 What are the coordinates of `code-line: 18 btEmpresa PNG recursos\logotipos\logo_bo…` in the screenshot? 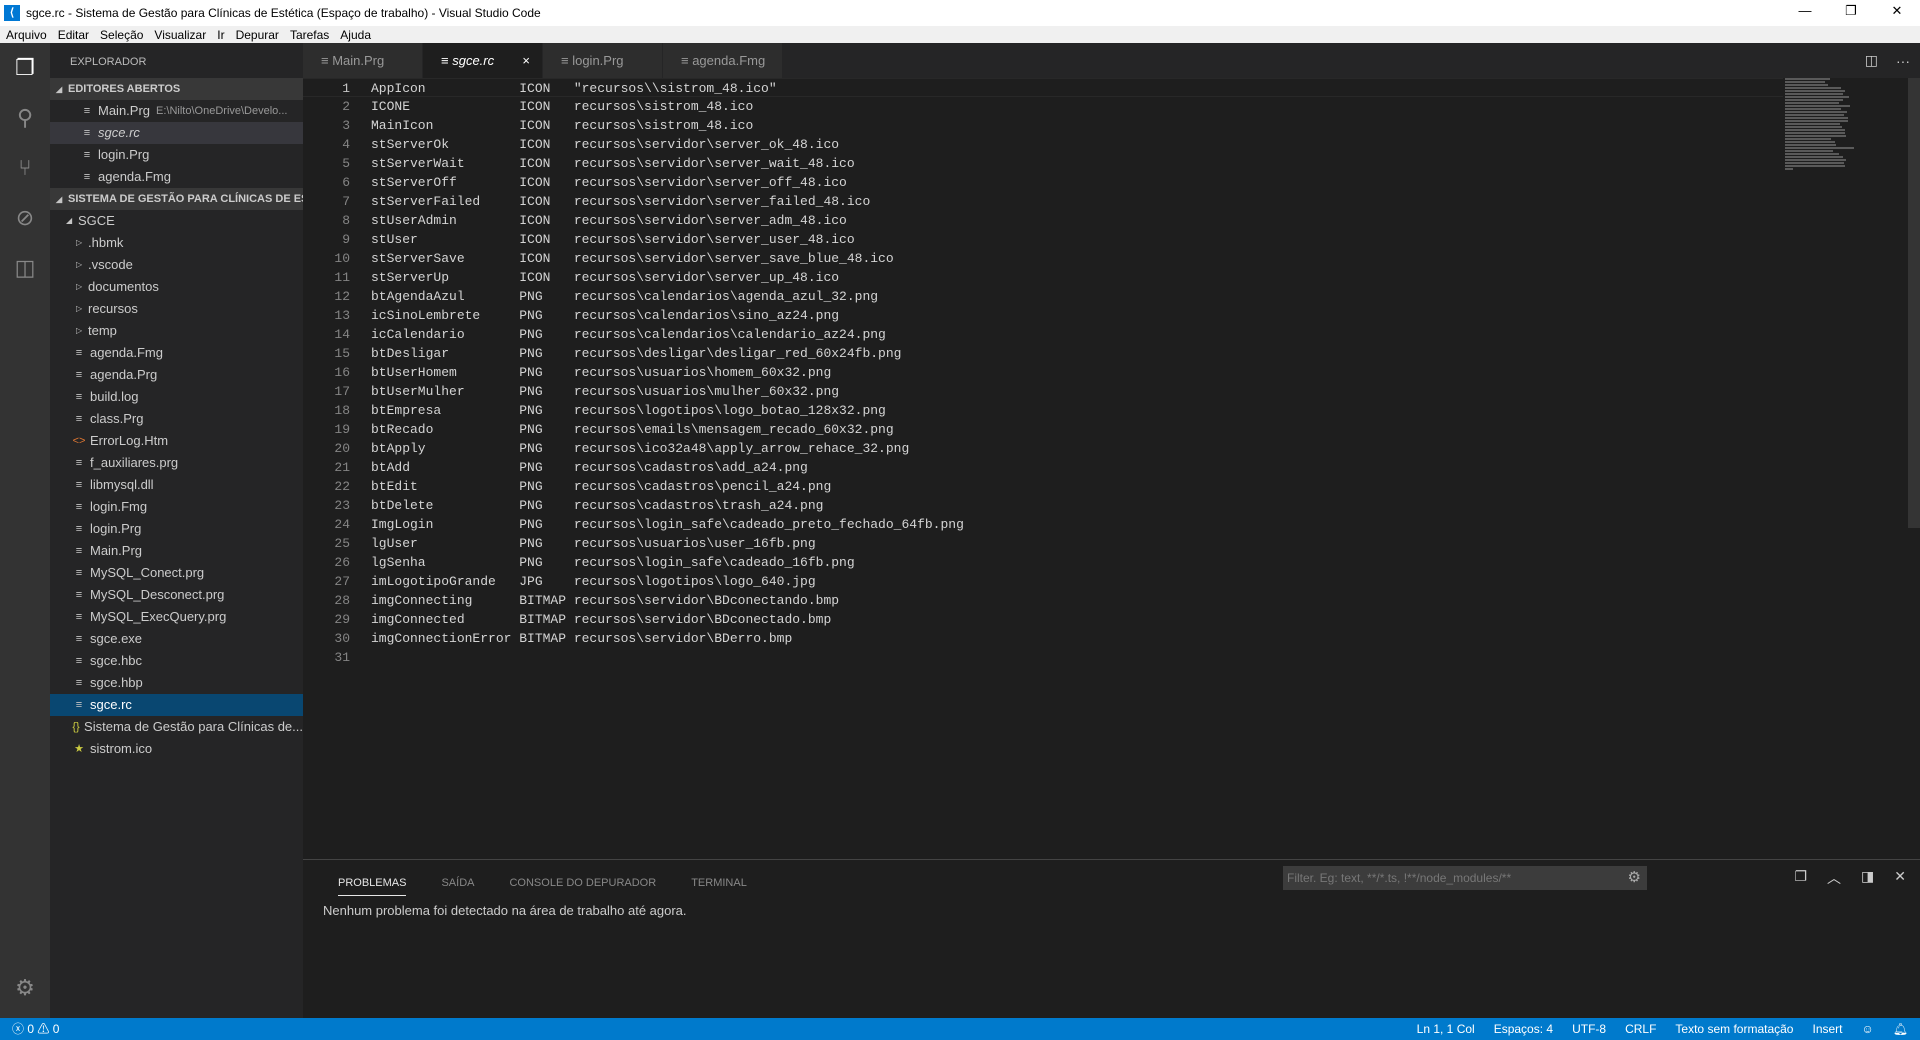 It's located at (1043, 410).